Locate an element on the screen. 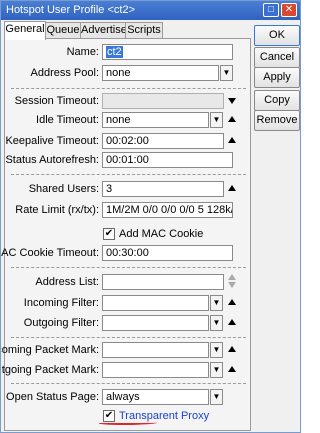 Image resolution: width=320 pixels, height=433 pixels. add-mac-cookie-row: ✔ Add MAC Cookie is located at coordinates (128, 234).